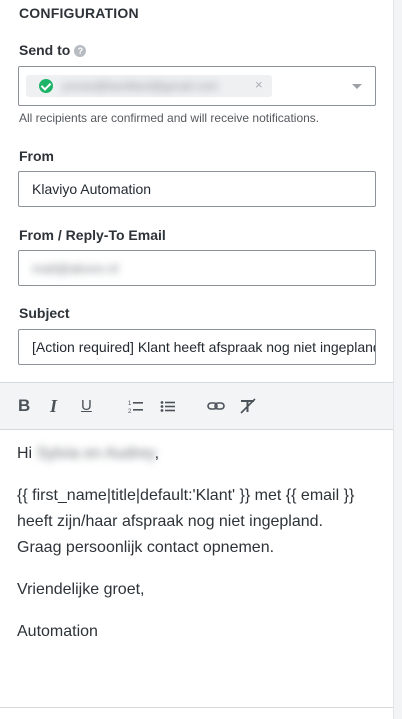  Describe the element at coordinates (168, 406) in the screenshot. I see `bullet-list-icon` at that location.